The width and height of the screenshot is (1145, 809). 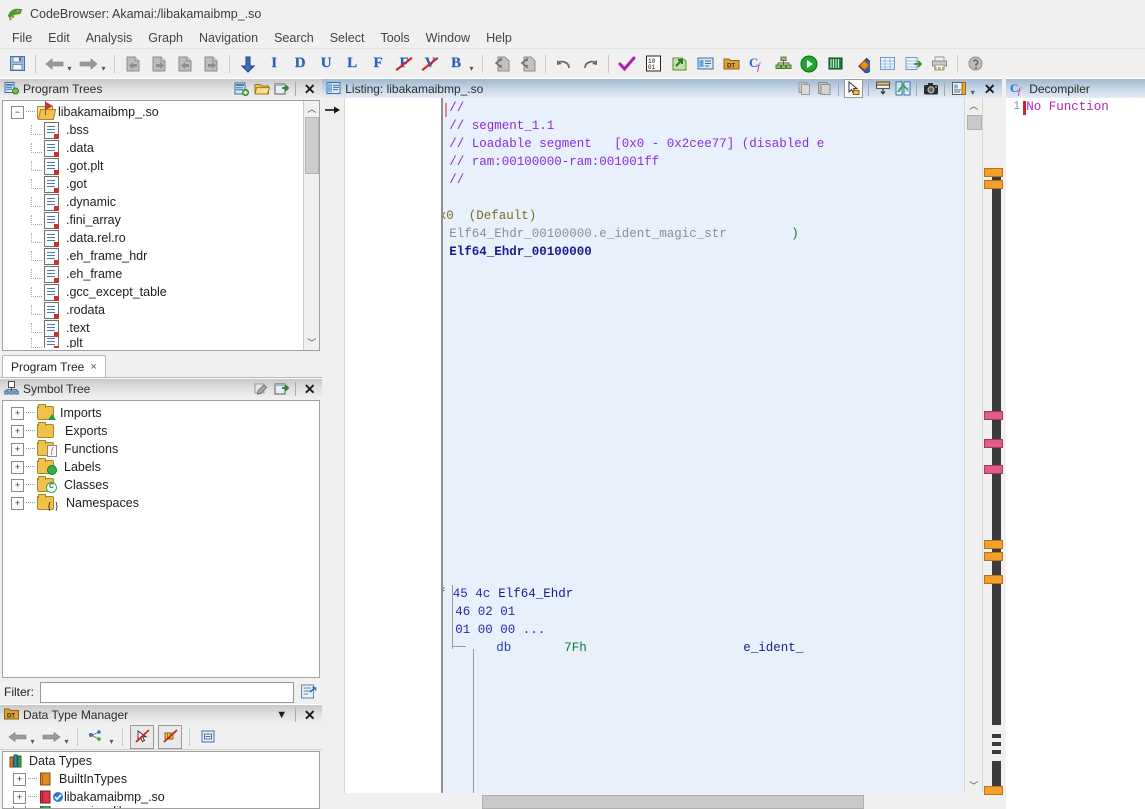 What do you see at coordinates (162, 413) in the screenshot?
I see `symbol-node-imports: + Imports` at bounding box center [162, 413].